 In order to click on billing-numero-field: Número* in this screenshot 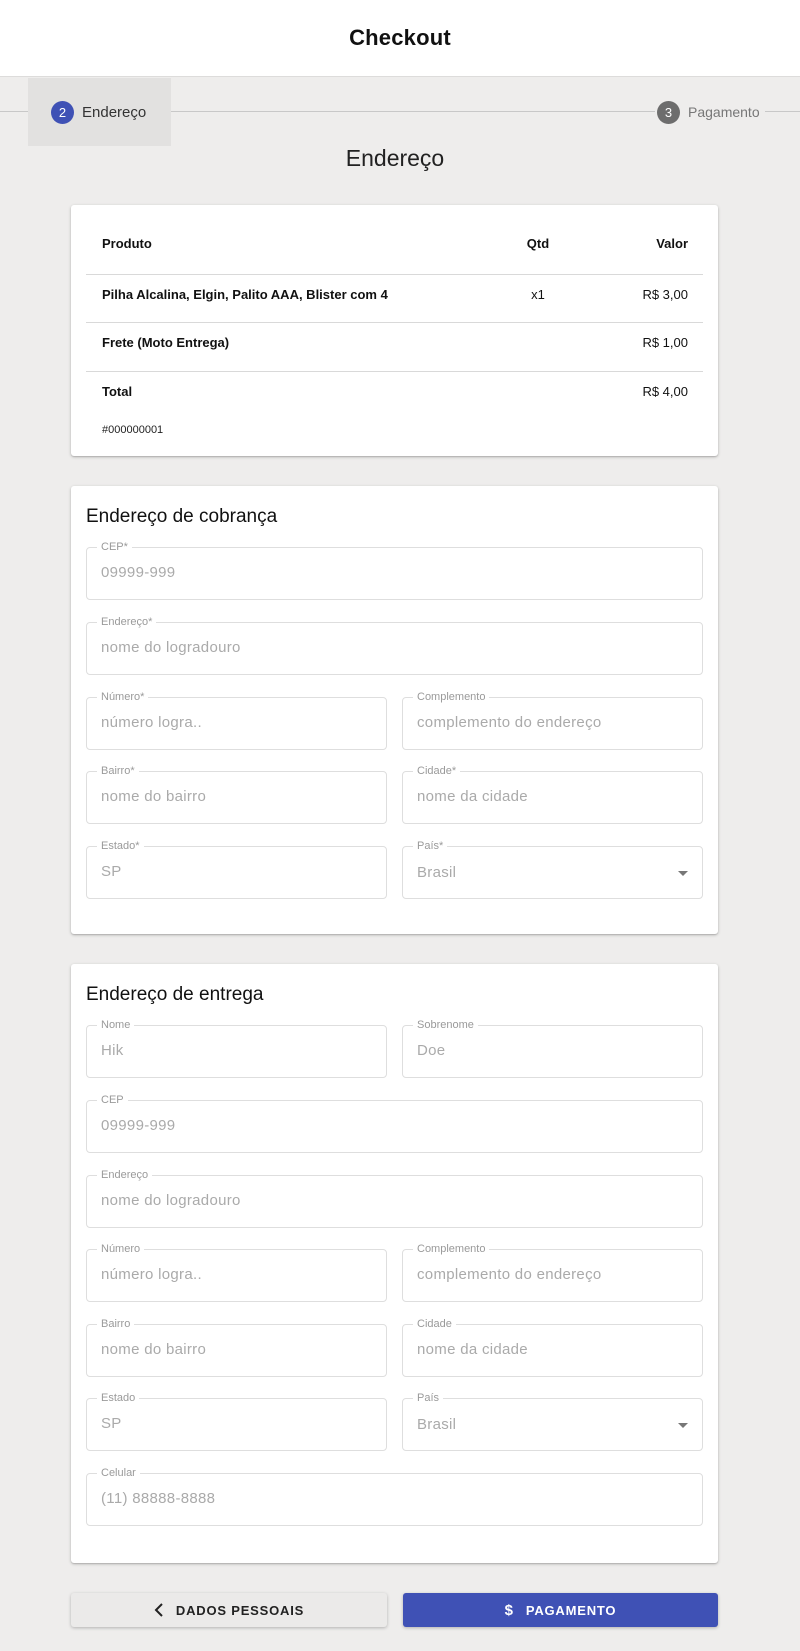, I will do `click(236, 720)`.